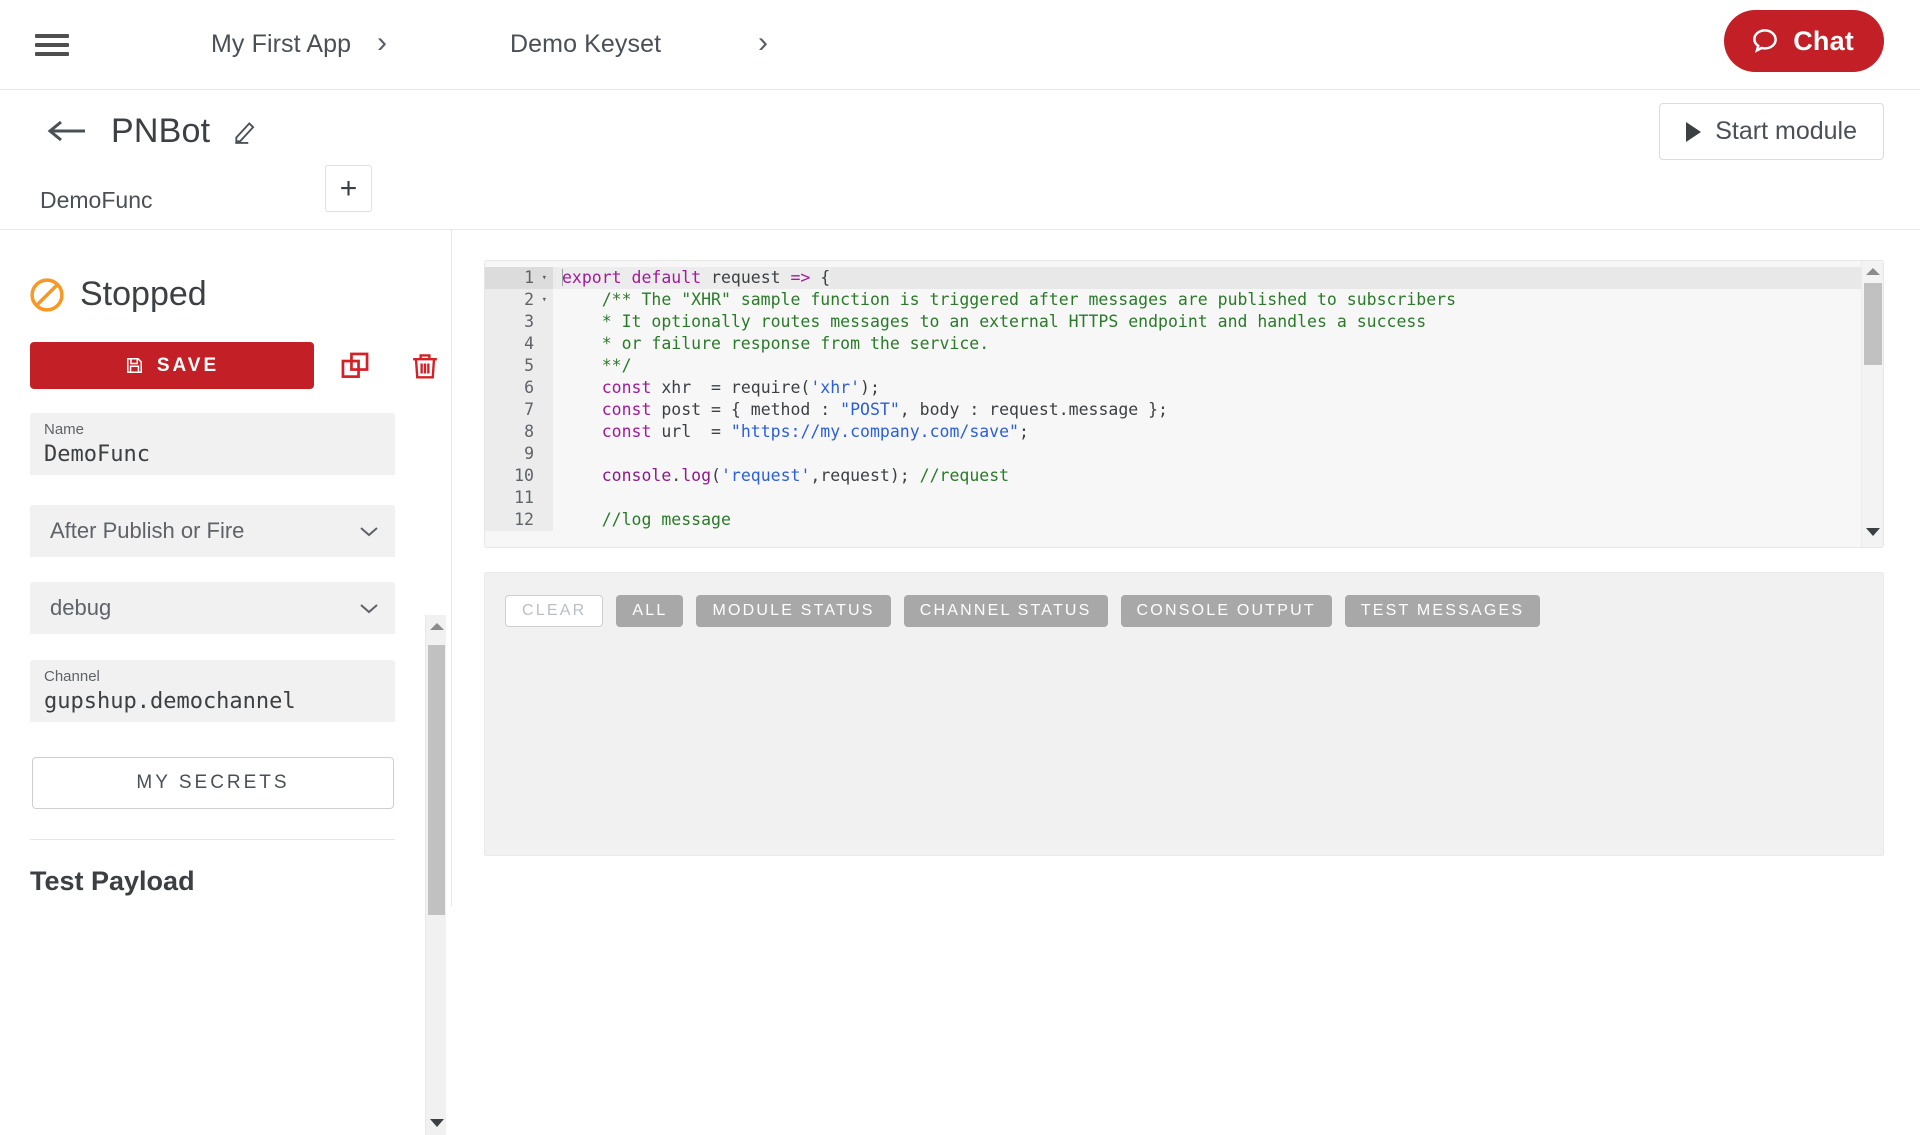 The image size is (1920, 1135). Describe the element at coordinates (646, 519) in the screenshot. I see `code-text: //log message` at that location.